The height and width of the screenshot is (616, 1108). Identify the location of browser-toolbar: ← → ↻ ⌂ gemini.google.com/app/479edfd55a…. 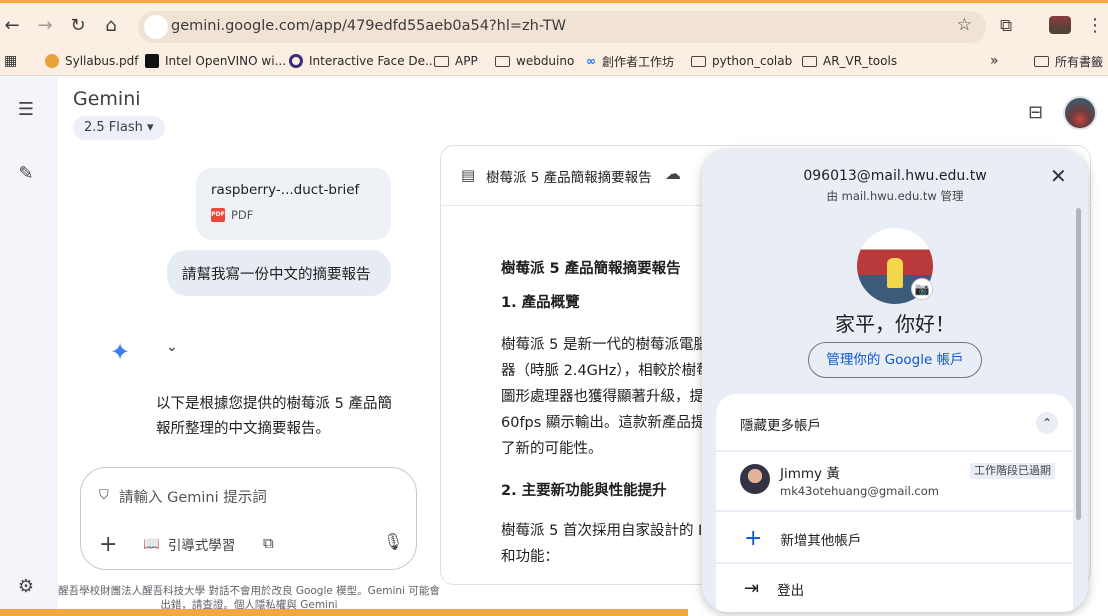
(554, 23).